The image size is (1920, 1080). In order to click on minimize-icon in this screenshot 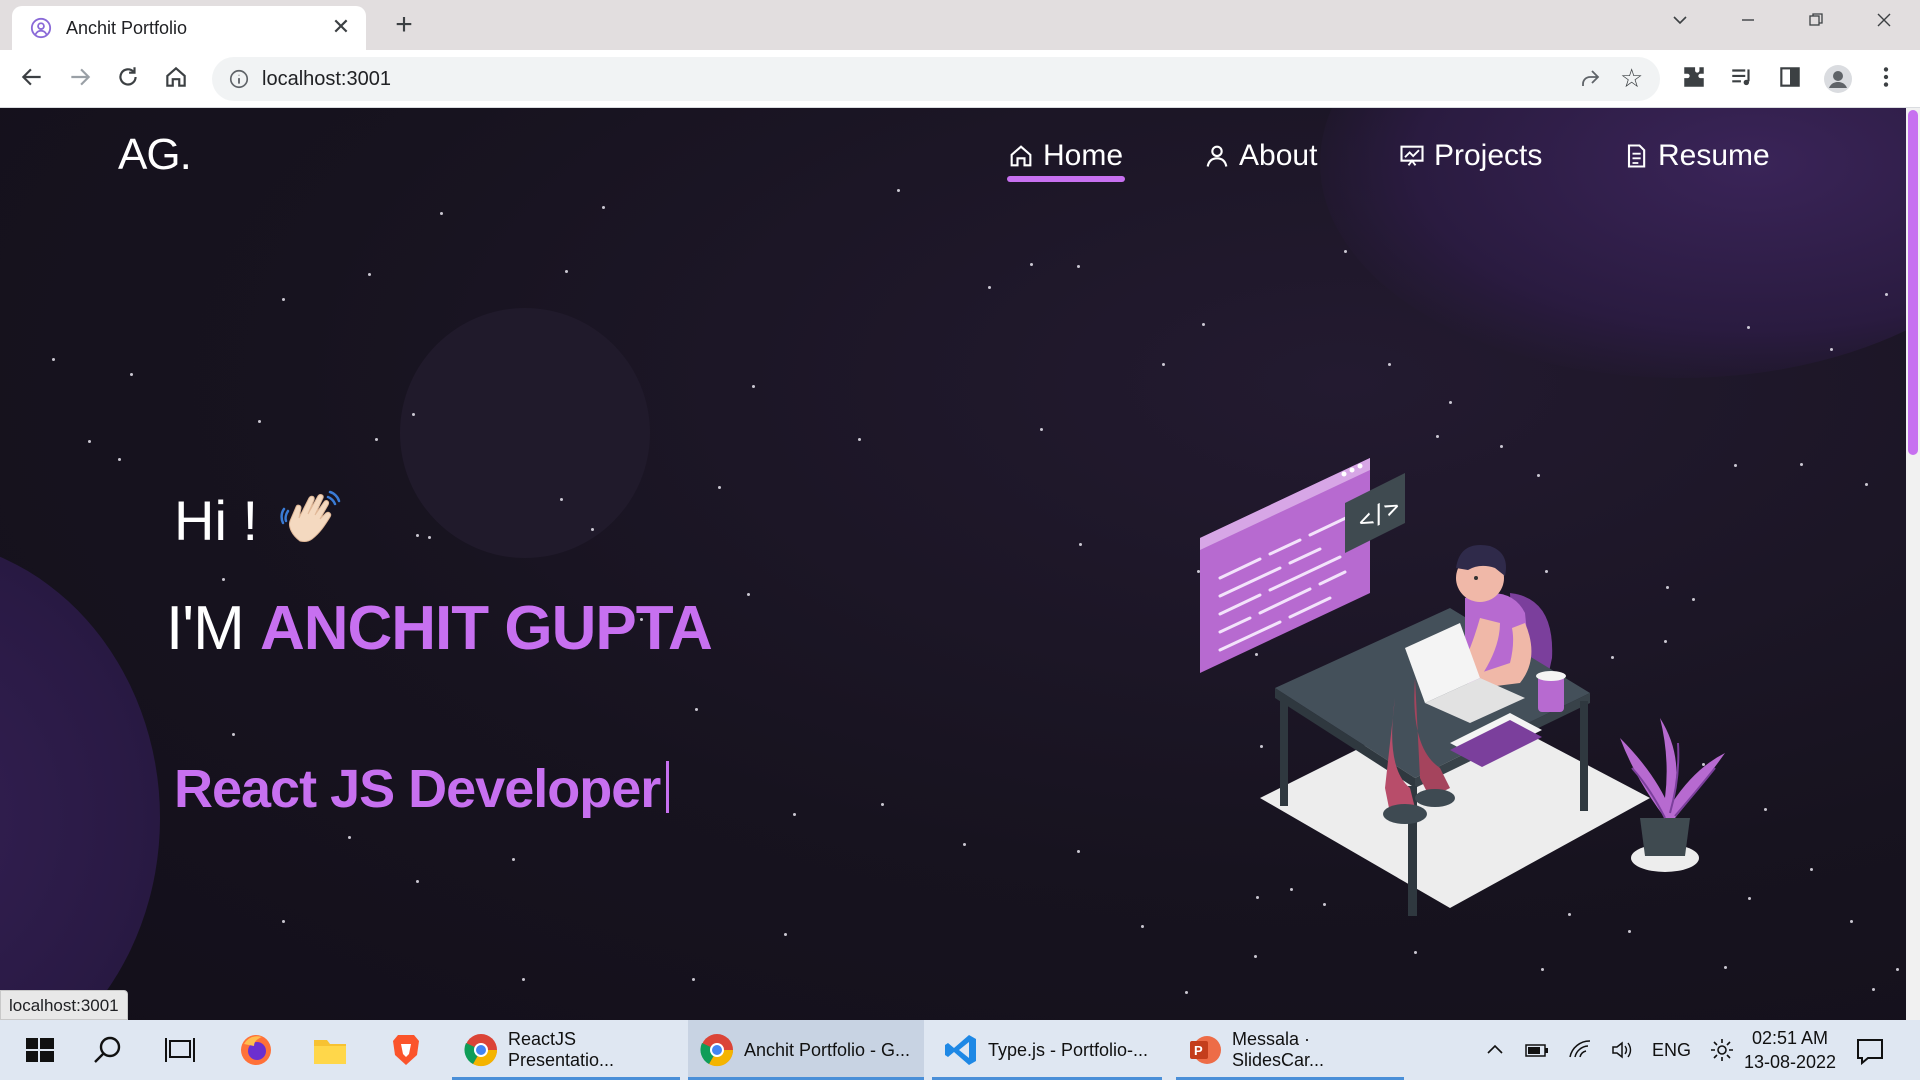, I will do `click(1748, 23)`.